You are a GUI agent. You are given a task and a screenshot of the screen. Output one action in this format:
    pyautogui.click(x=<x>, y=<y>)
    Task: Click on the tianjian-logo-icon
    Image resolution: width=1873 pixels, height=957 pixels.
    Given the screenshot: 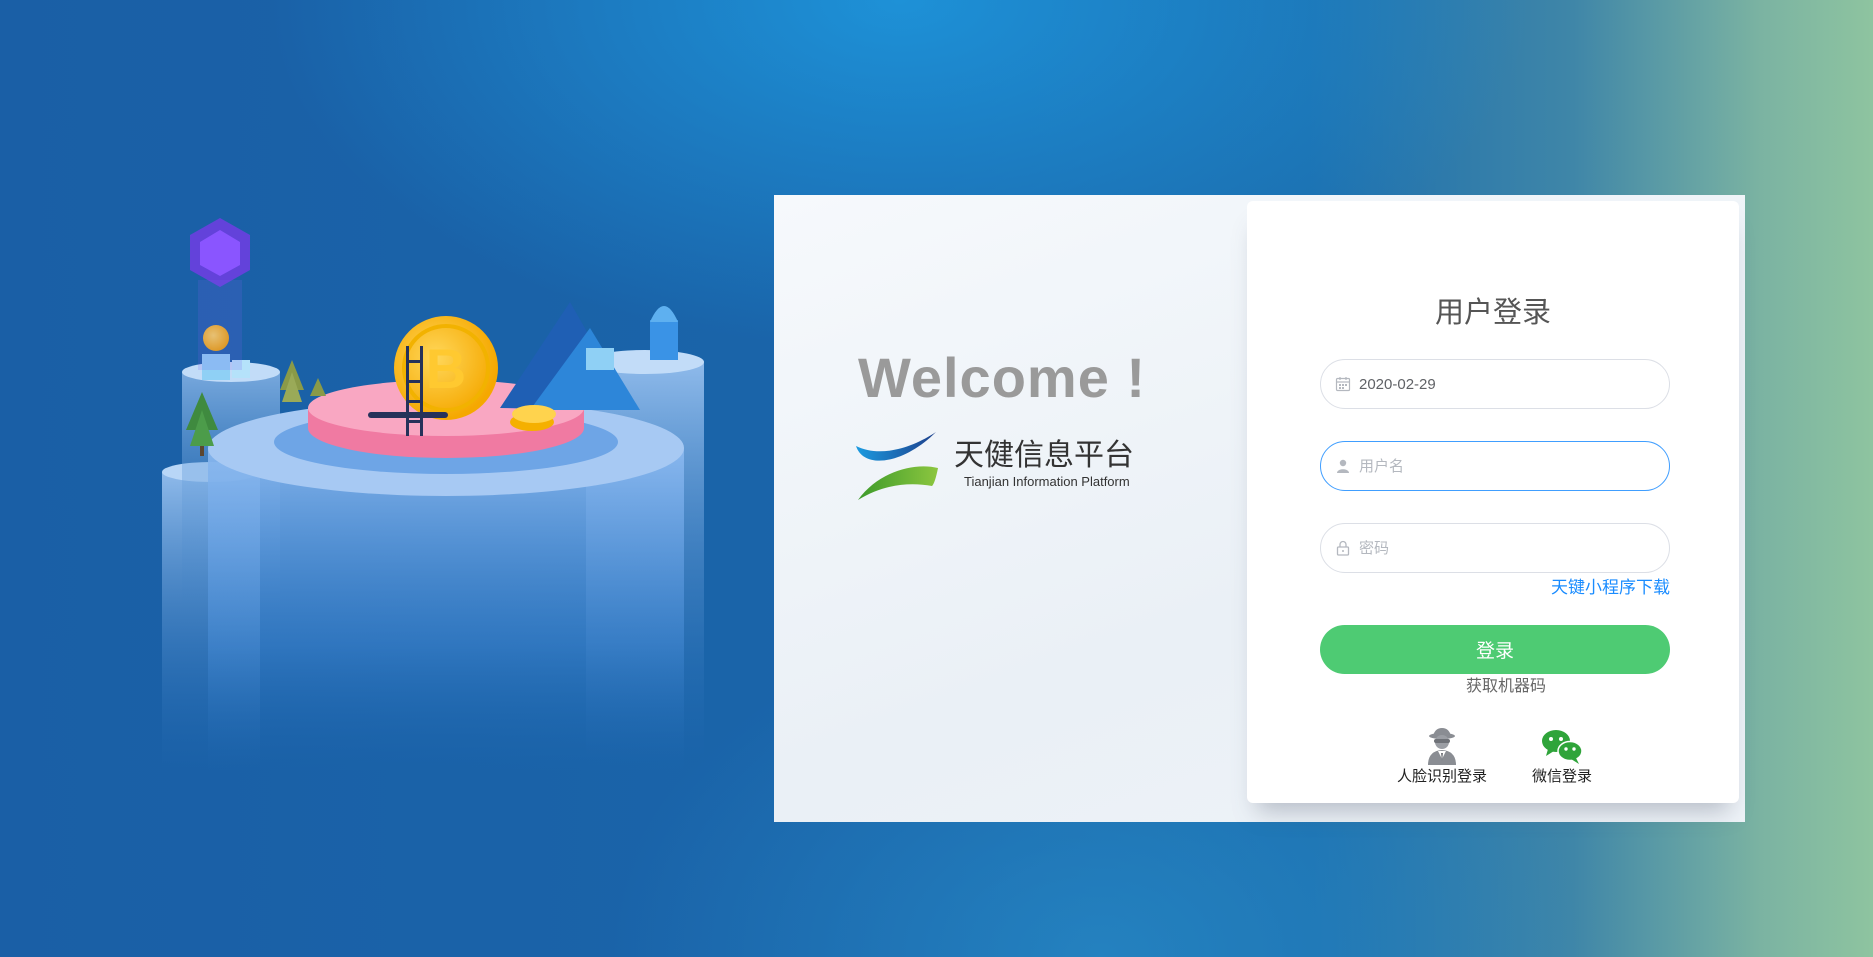 What is the action you would take?
    pyautogui.click(x=897, y=466)
    